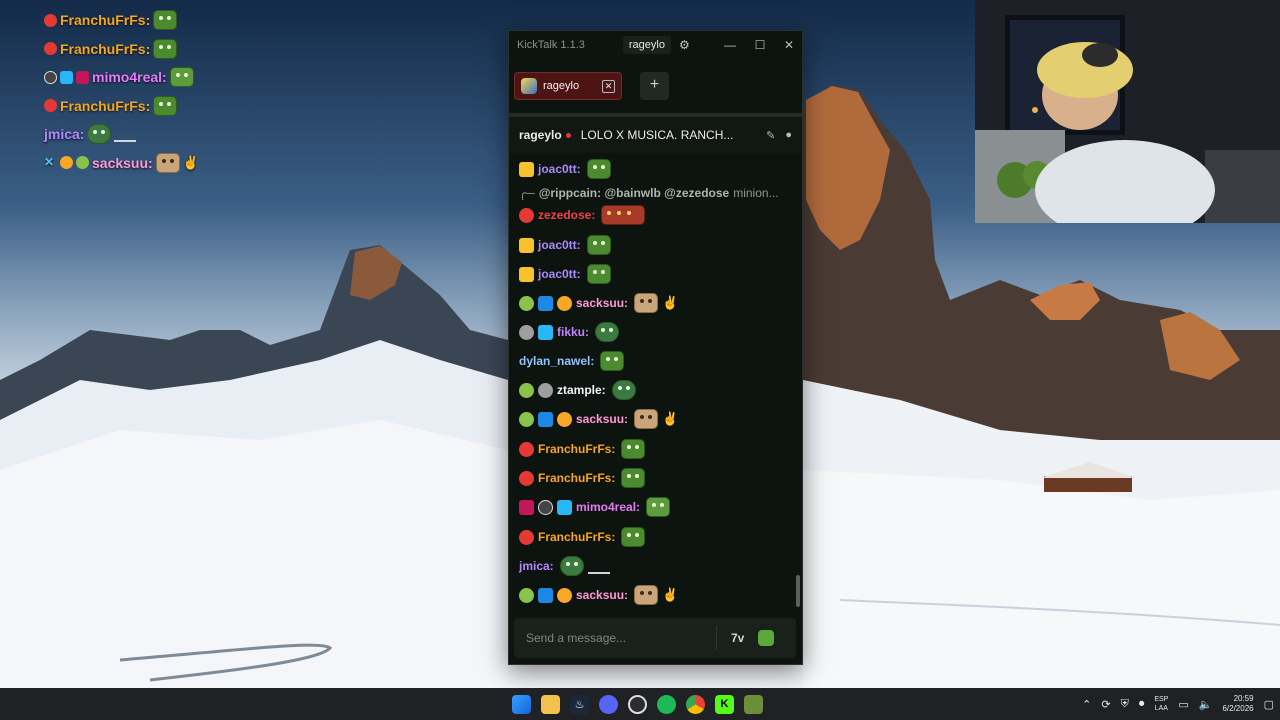 Image resolution: width=1280 pixels, height=720 pixels. What do you see at coordinates (82, 77) in the screenshot?
I see `kick-badge-icon` at bounding box center [82, 77].